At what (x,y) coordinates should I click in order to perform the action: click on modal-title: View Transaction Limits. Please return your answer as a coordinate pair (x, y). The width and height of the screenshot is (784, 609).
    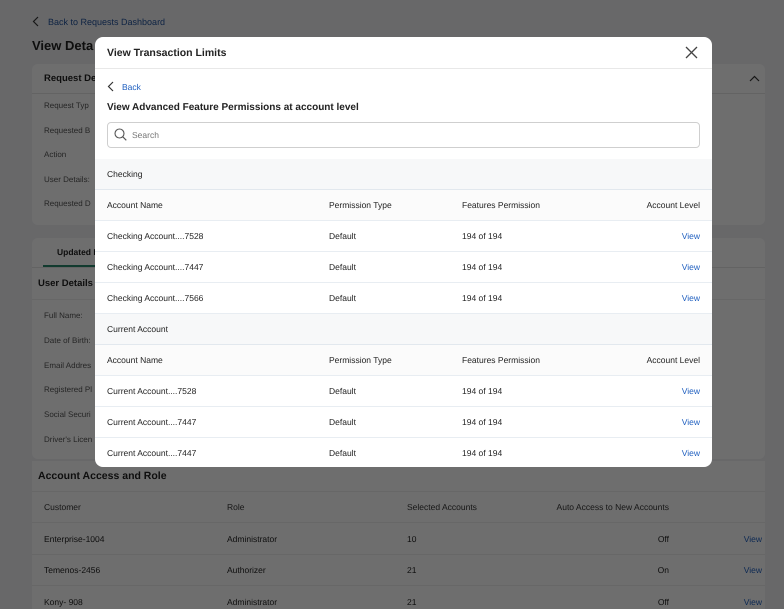
    Looking at the image, I should click on (166, 52).